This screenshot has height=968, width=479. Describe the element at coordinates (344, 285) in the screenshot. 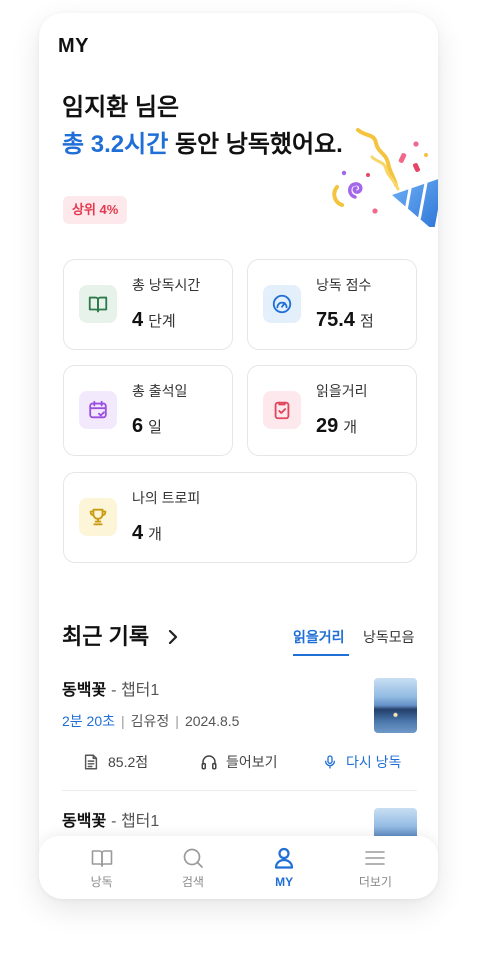

I see `stat-label: 낭독 점수` at that location.